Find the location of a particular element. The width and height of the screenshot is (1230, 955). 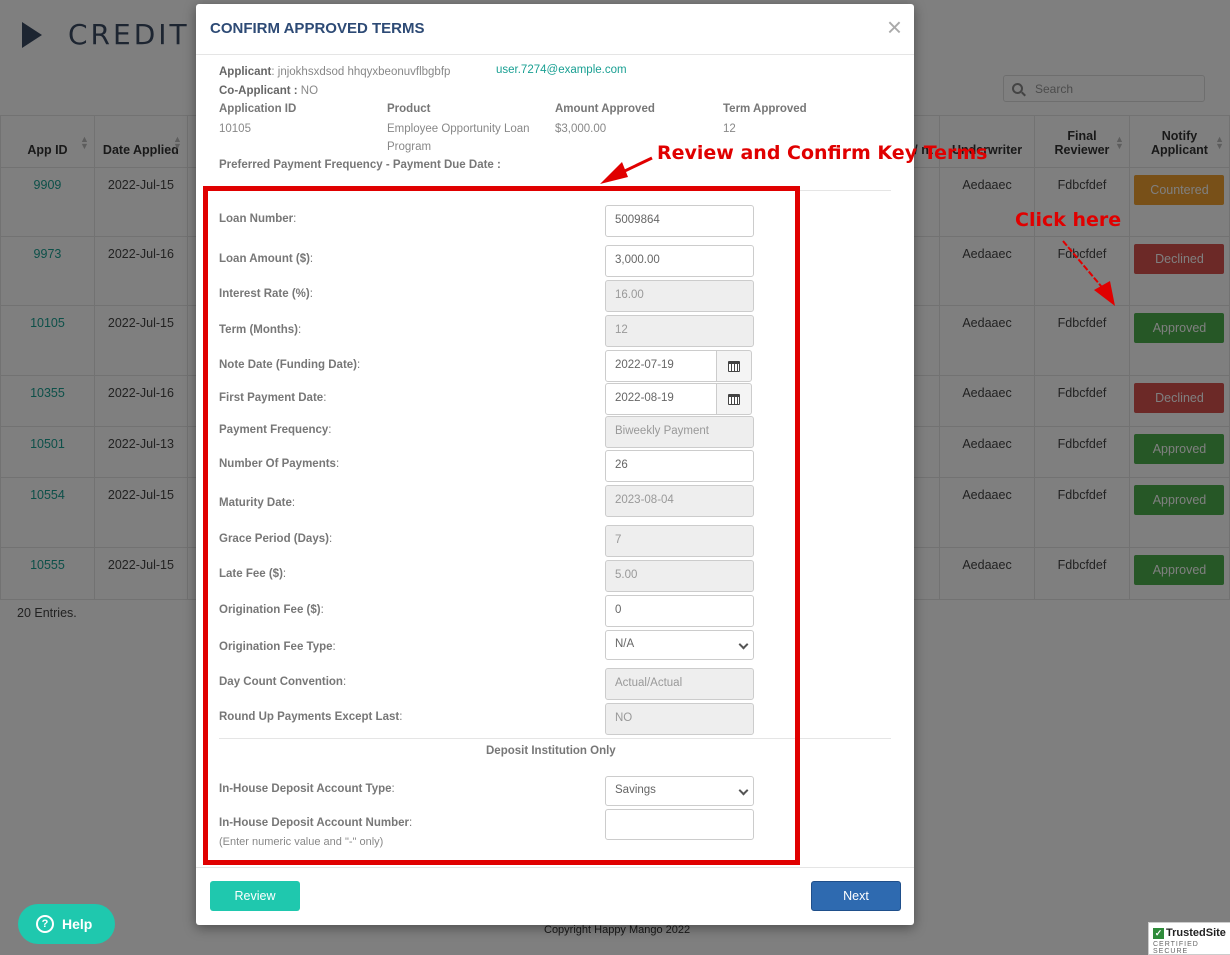

annotation-arrows is located at coordinates (857, 231).